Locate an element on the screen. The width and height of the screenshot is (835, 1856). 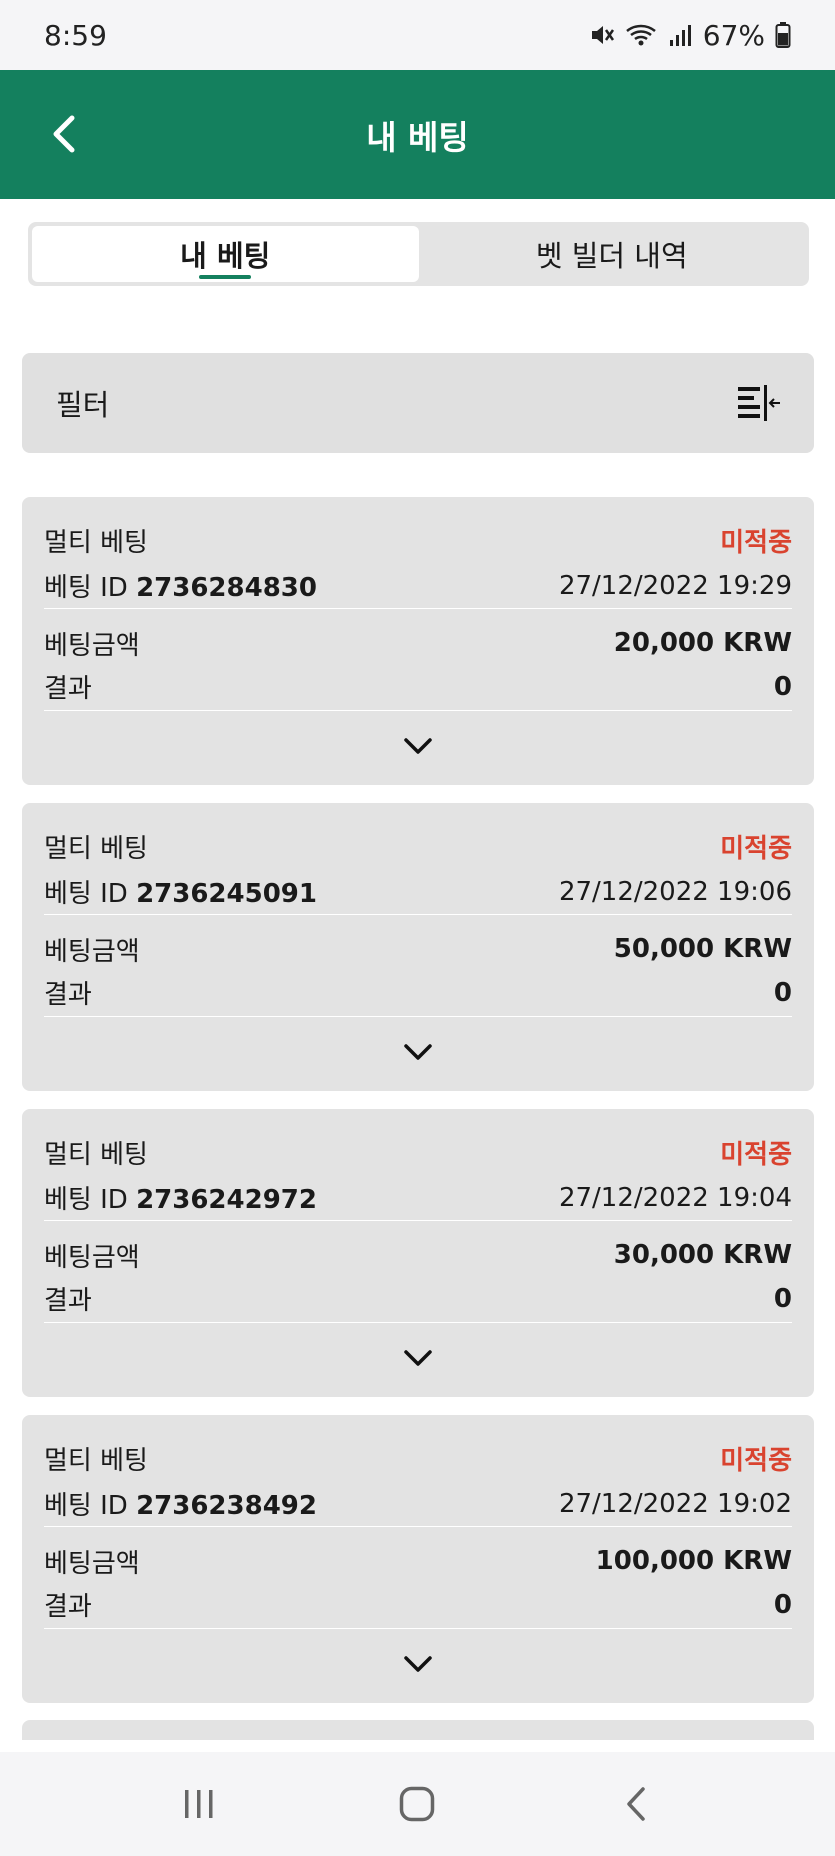
filter-icon is located at coordinates (759, 403).